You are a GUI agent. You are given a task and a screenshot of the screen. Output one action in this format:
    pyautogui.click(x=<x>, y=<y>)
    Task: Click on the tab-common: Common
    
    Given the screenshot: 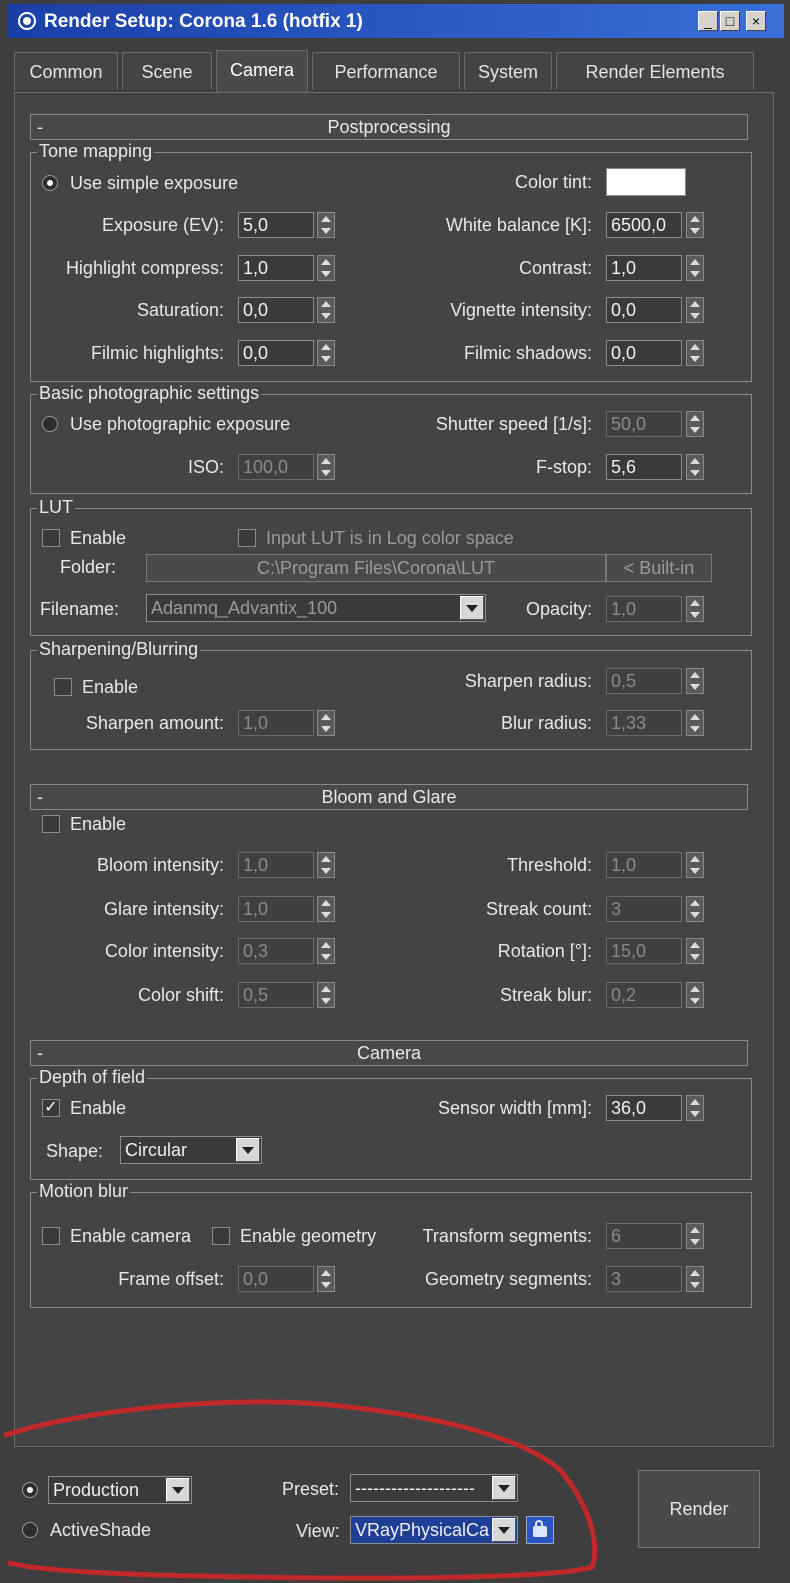 What is the action you would take?
    pyautogui.click(x=66, y=71)
    